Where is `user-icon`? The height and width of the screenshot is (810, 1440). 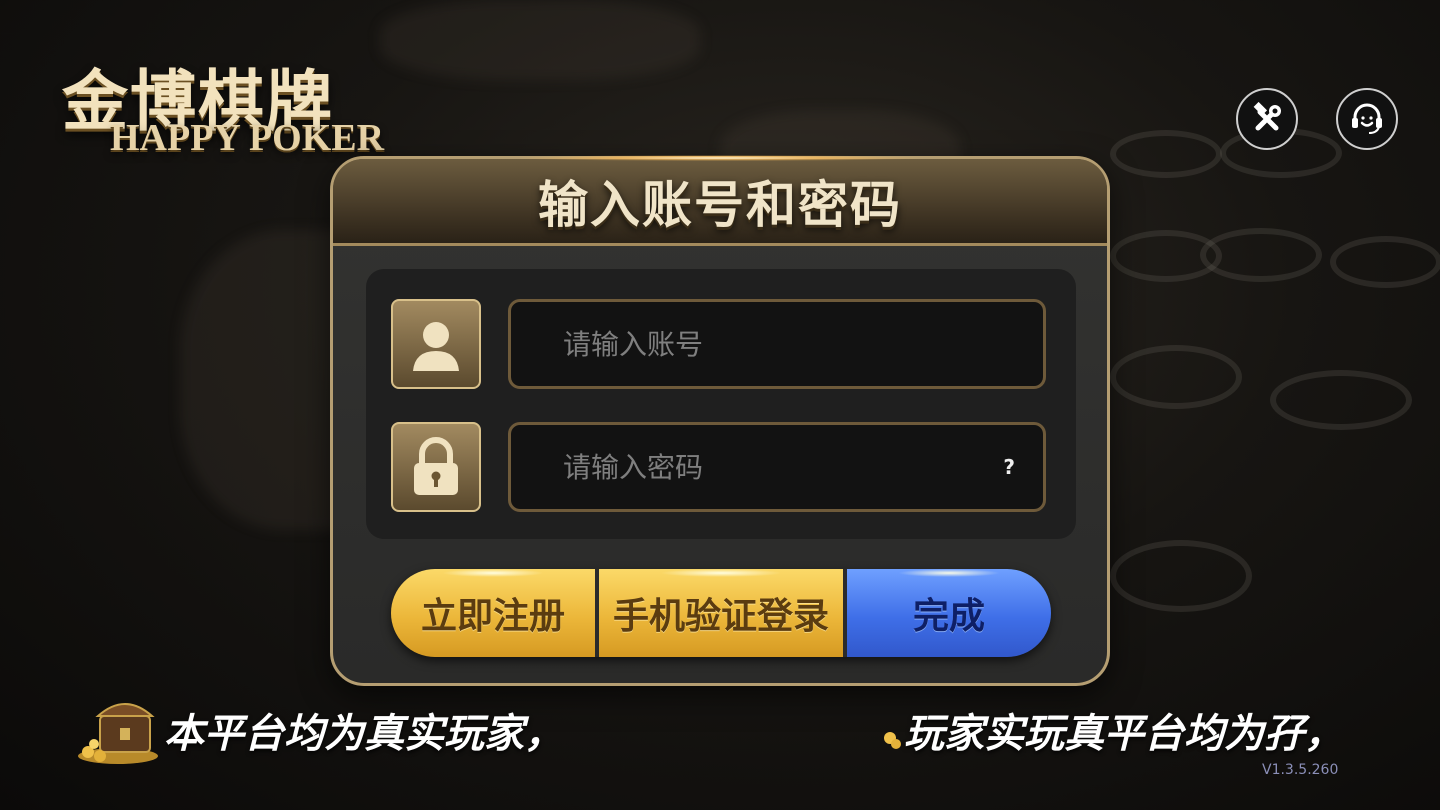
user-icon is located at coordinates (436, 344).